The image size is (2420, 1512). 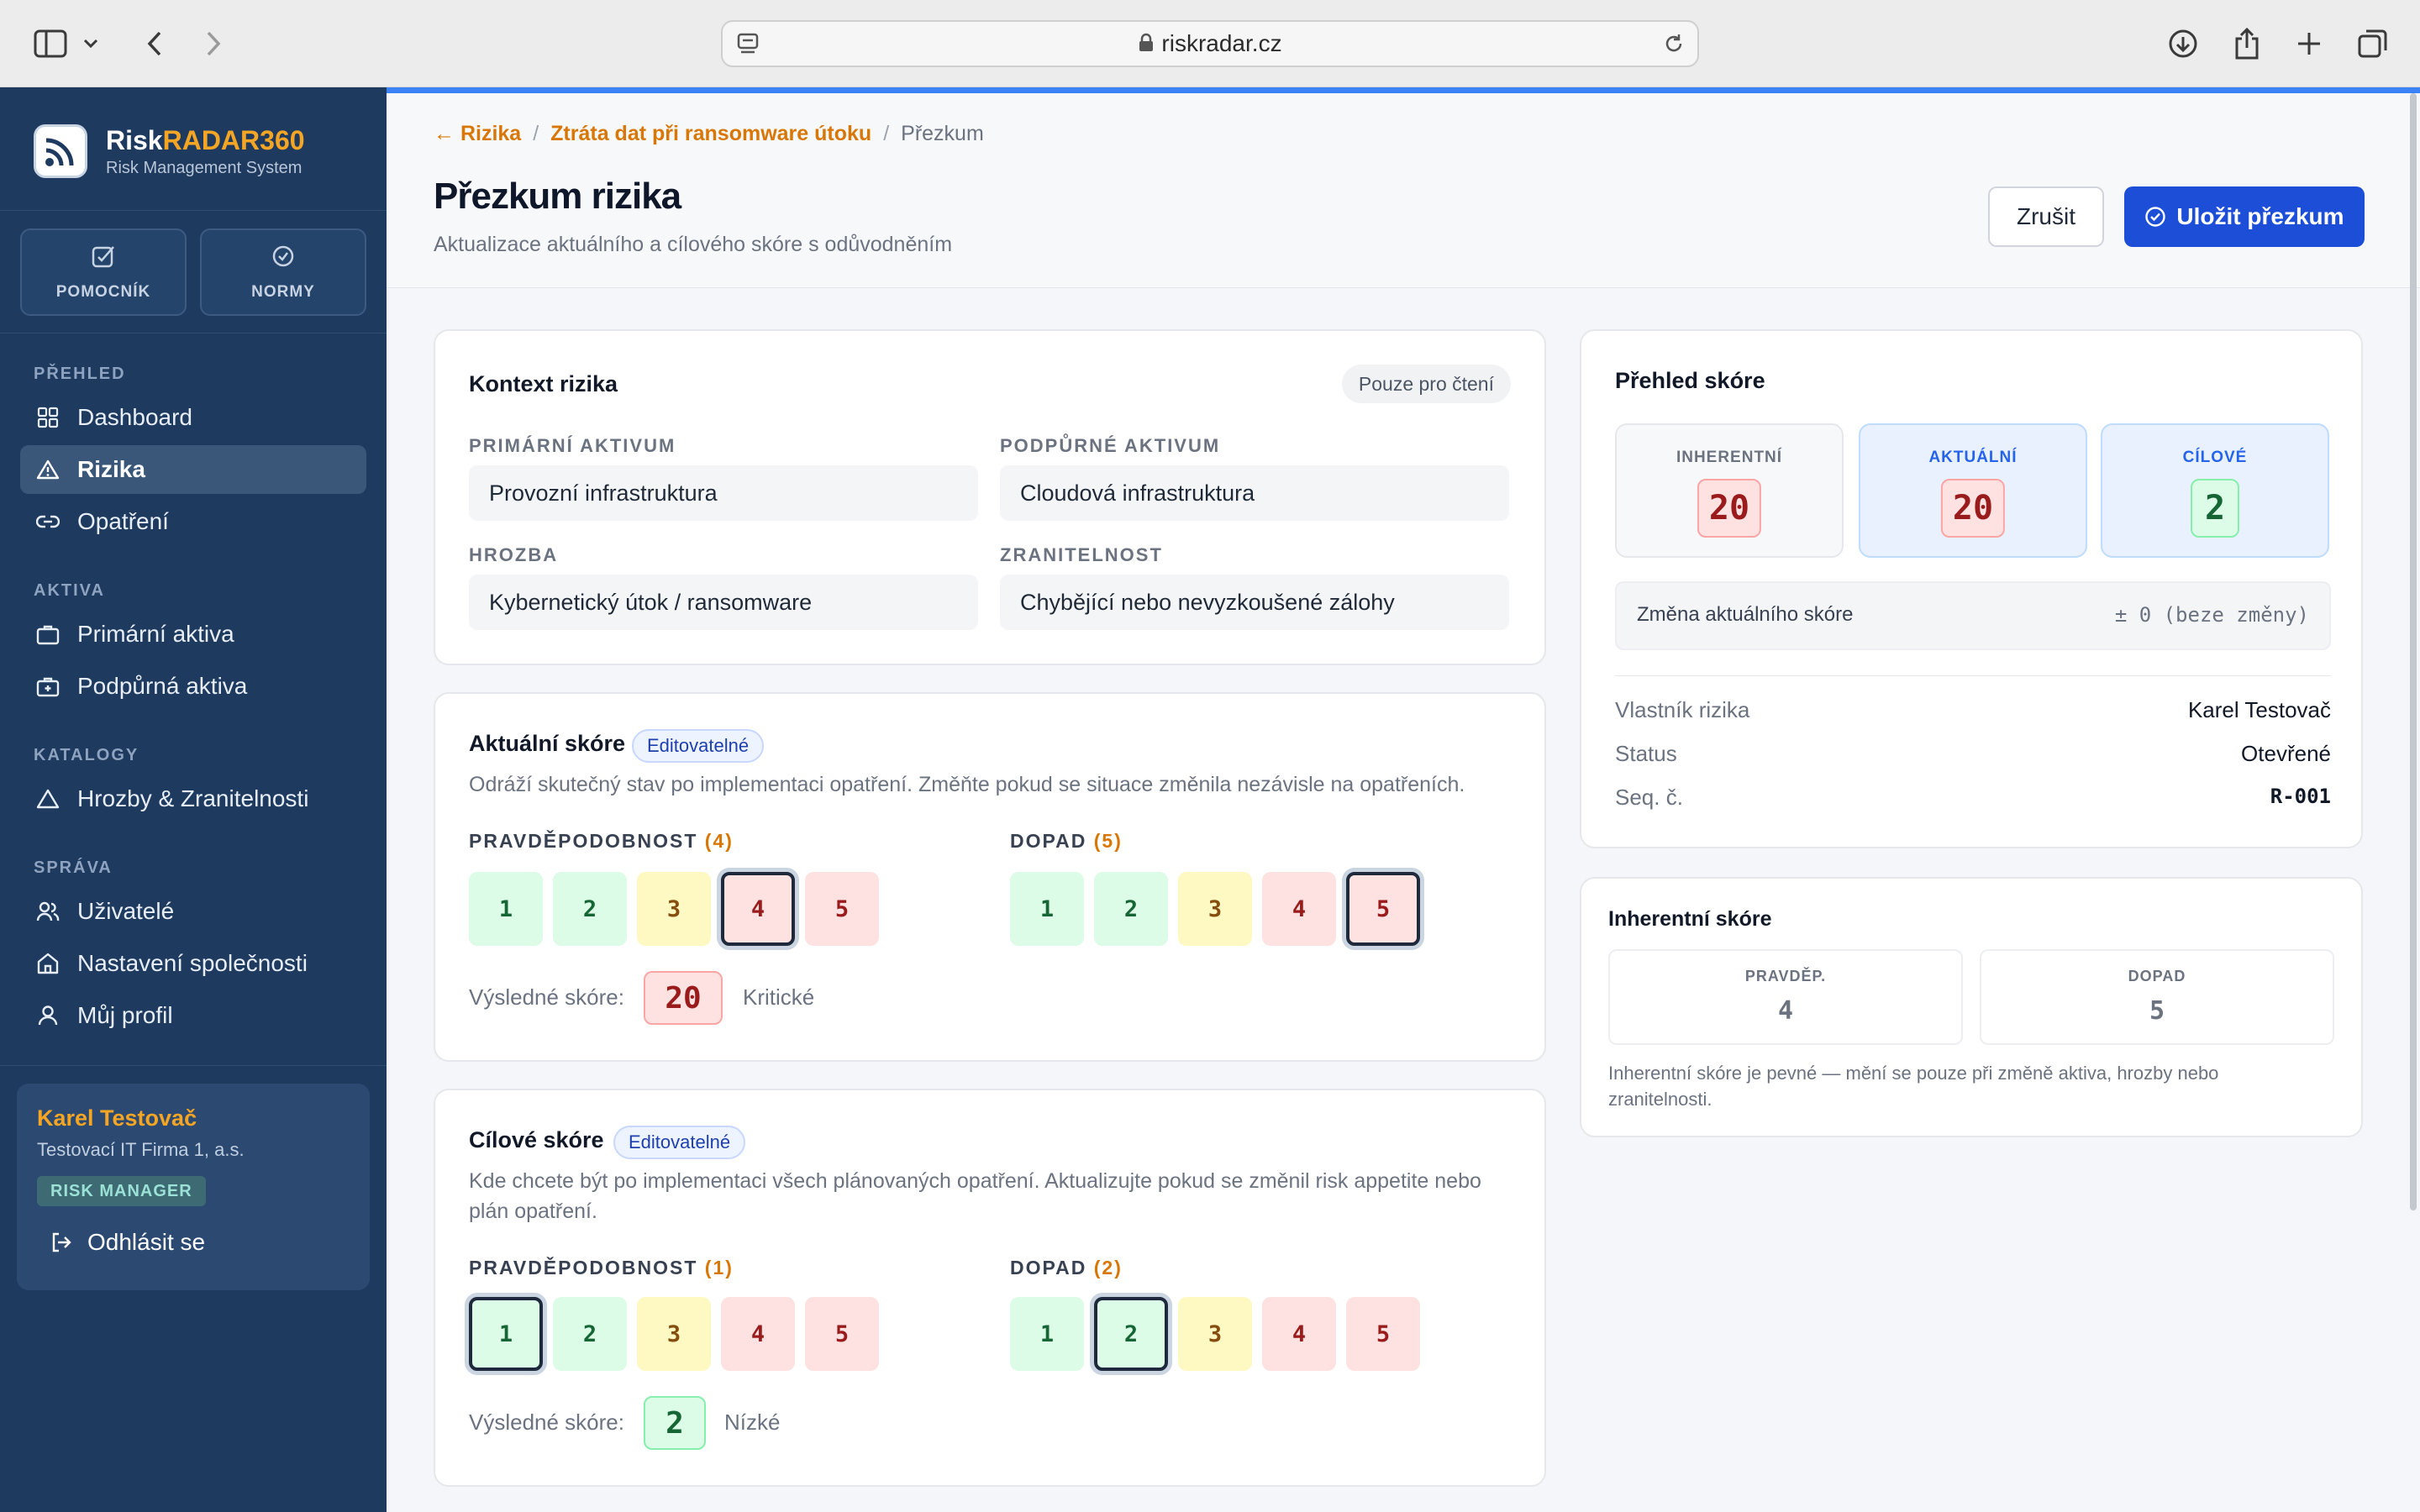 I want to click on field-label: HROZBA, so click(x=514, y=554).